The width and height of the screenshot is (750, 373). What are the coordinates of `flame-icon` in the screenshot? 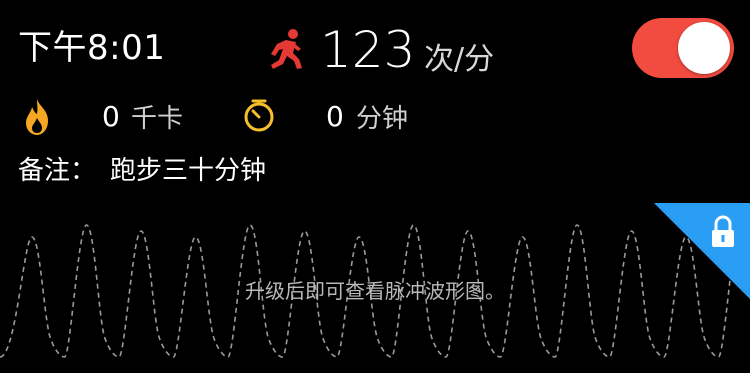 It's located at (37, 117).